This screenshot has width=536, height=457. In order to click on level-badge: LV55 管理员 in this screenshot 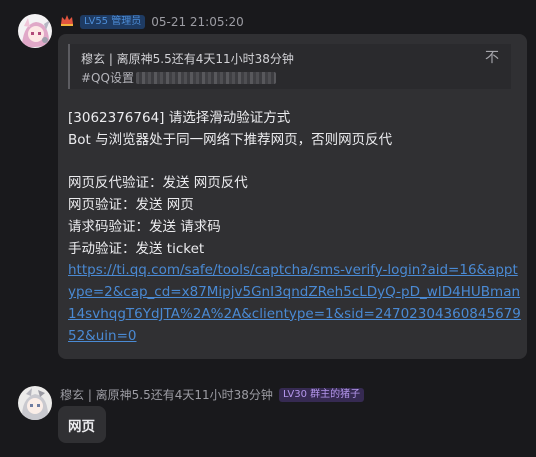, I will do `click(113, 21)`.